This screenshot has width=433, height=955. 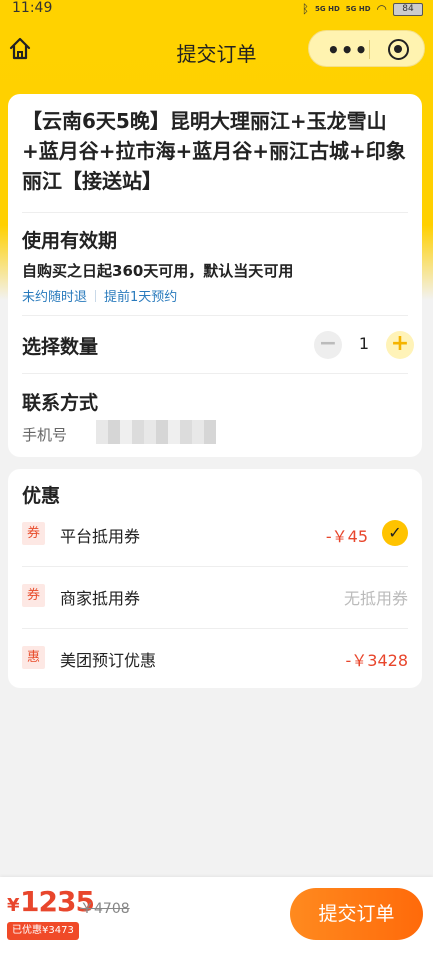 What do you see at coordinates (375, 598) in the screenshot?
I see `benefit-amount: 无抵用券` at bounding box center [375, 598].